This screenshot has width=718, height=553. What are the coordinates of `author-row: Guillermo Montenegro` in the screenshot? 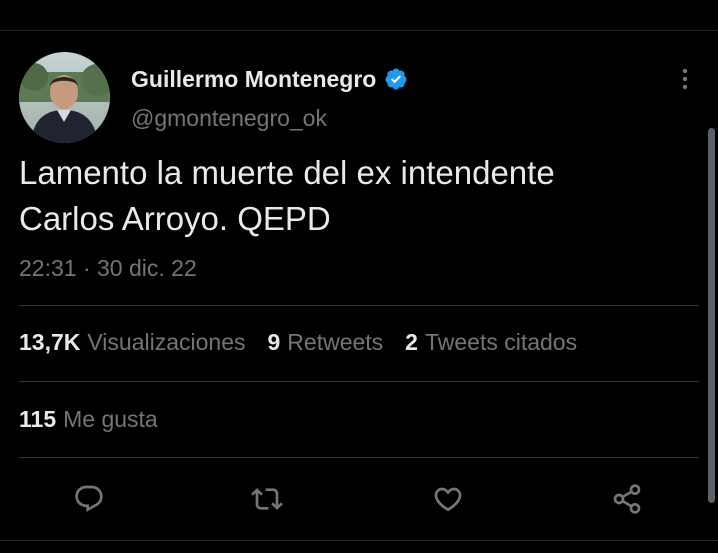 It's located at (269, 79).